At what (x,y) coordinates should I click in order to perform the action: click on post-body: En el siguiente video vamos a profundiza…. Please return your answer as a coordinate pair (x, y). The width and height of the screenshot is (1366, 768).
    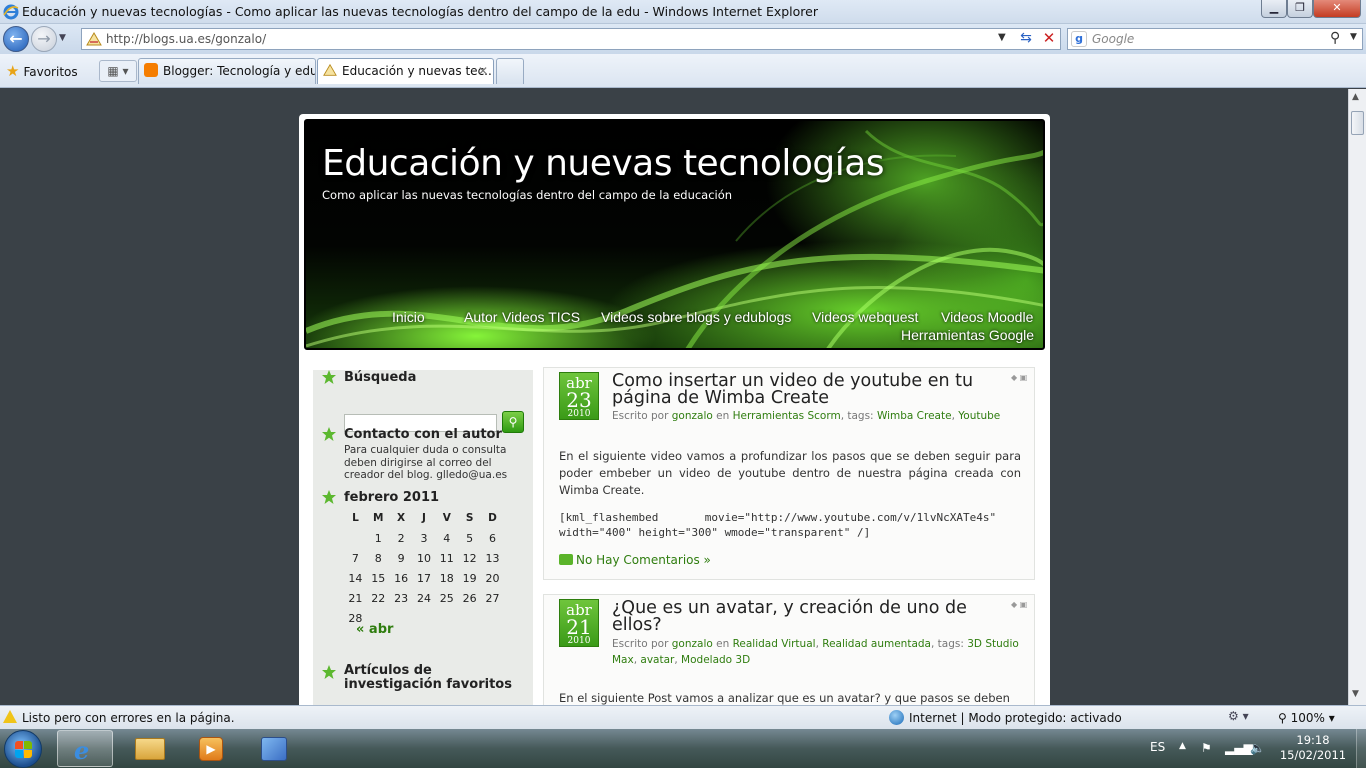
    Looking at the image, I should click on (790, 473).